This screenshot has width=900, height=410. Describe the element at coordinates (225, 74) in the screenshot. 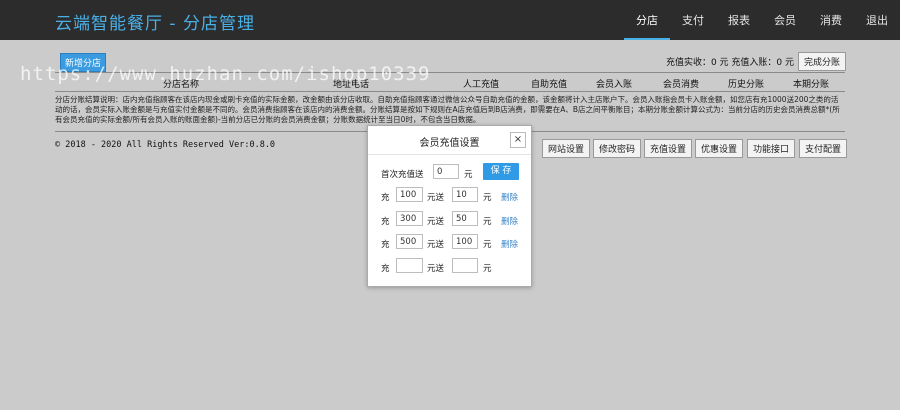

I see `watermark-text: https://www.huzhan.com/ishop10339` at that location.